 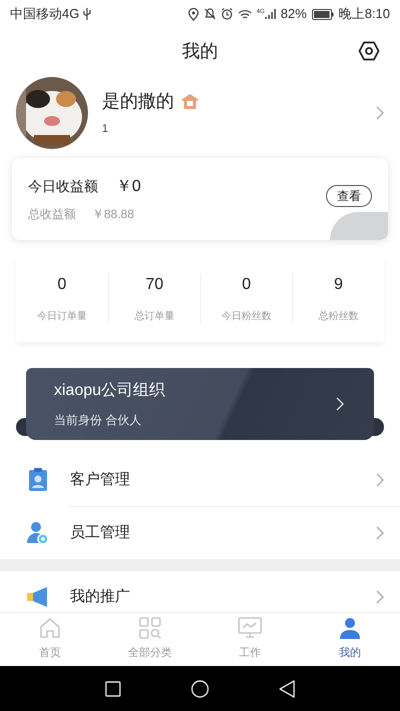 I want to click on mute-icon, so click(x=210, y=14).